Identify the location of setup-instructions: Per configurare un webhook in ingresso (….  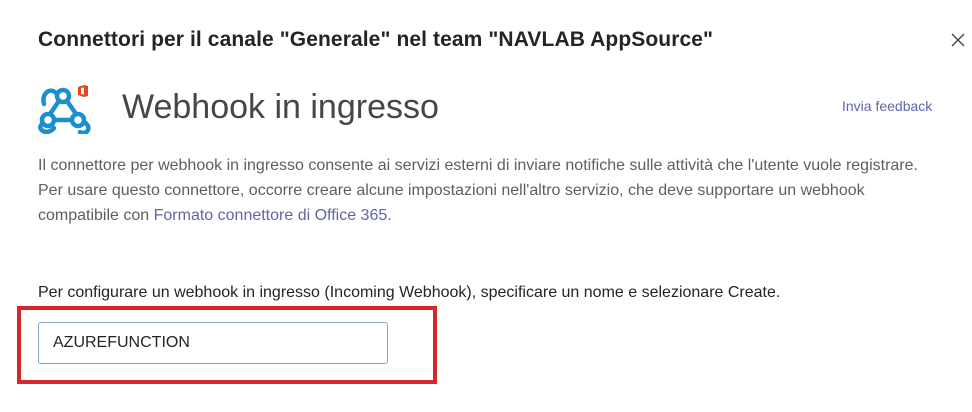
(409, 292).